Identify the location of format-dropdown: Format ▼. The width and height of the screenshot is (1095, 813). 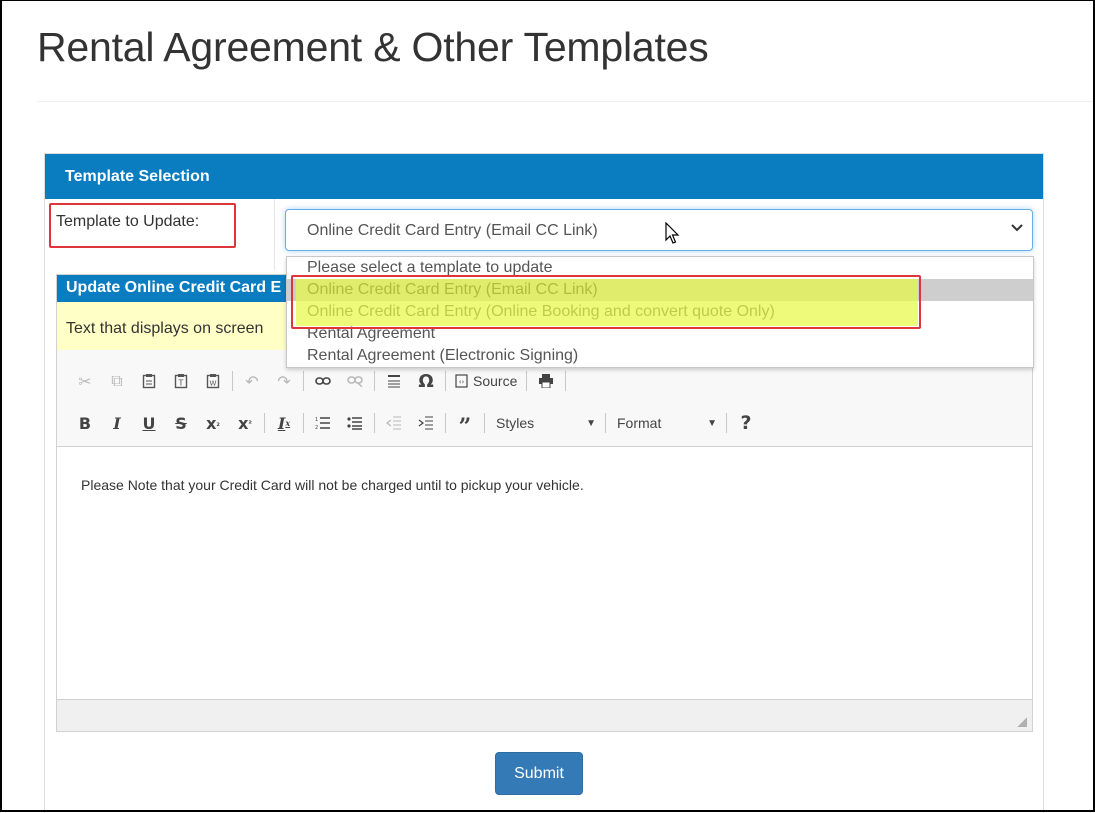
(666, 423).